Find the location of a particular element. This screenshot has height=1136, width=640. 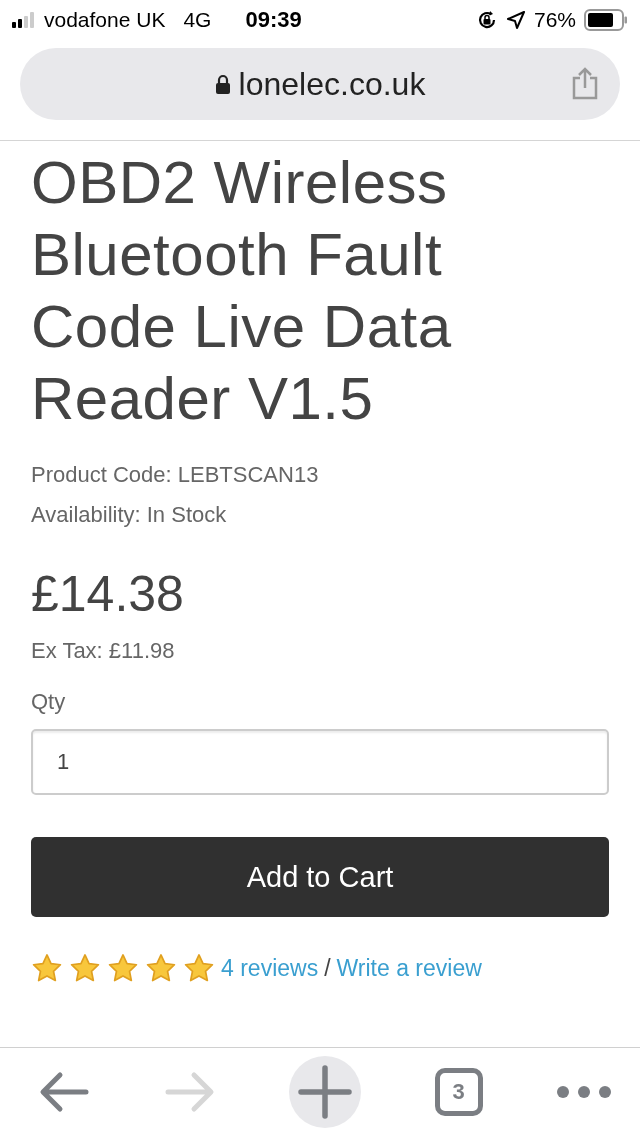

new-tab-plus-icon is located at coordinates (325, 1092).